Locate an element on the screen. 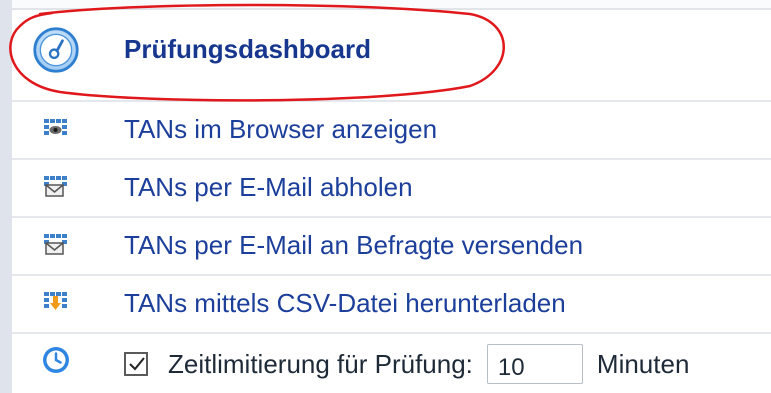 This screenshot has width=771, height=393. timelimit-checkbox is located at coordinates (136, 364).